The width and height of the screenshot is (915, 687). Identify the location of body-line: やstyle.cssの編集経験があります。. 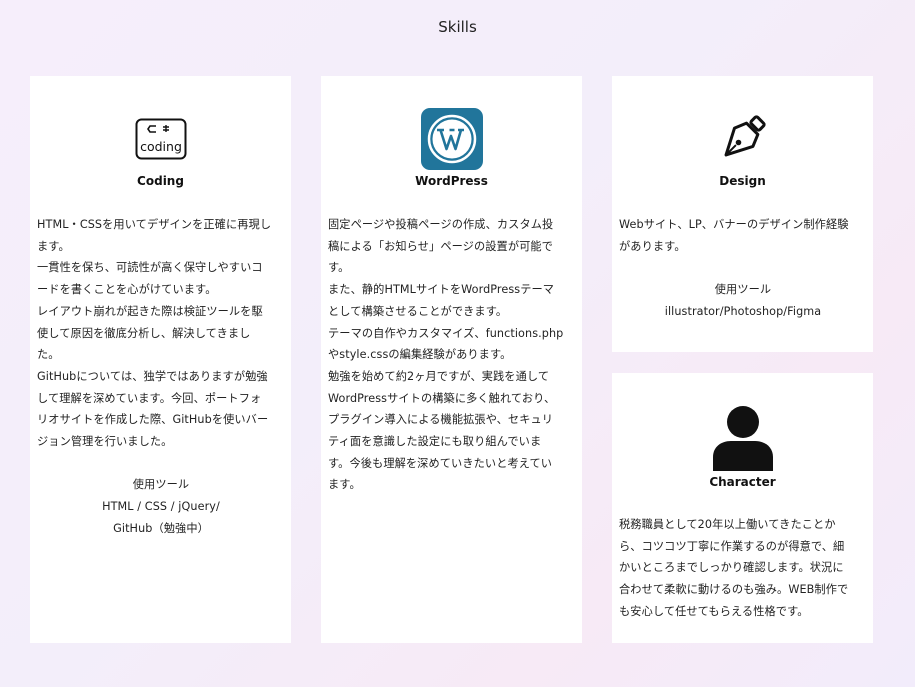
(420, 355).